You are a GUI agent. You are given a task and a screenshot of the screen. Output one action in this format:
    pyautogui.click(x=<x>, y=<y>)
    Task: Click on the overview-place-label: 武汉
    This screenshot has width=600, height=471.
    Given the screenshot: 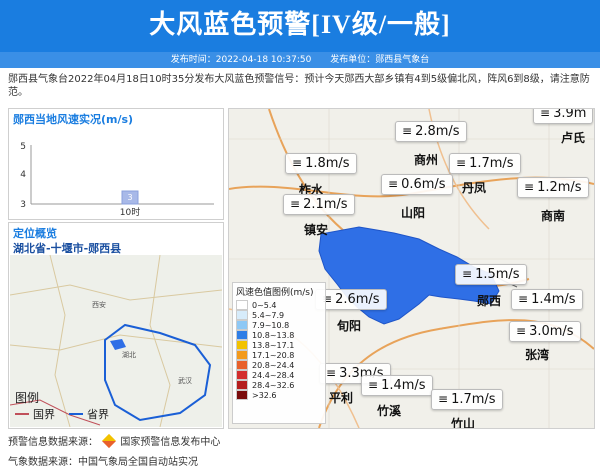 What is the action you would take?
    pyautogui.click(x=185, y=380)
    